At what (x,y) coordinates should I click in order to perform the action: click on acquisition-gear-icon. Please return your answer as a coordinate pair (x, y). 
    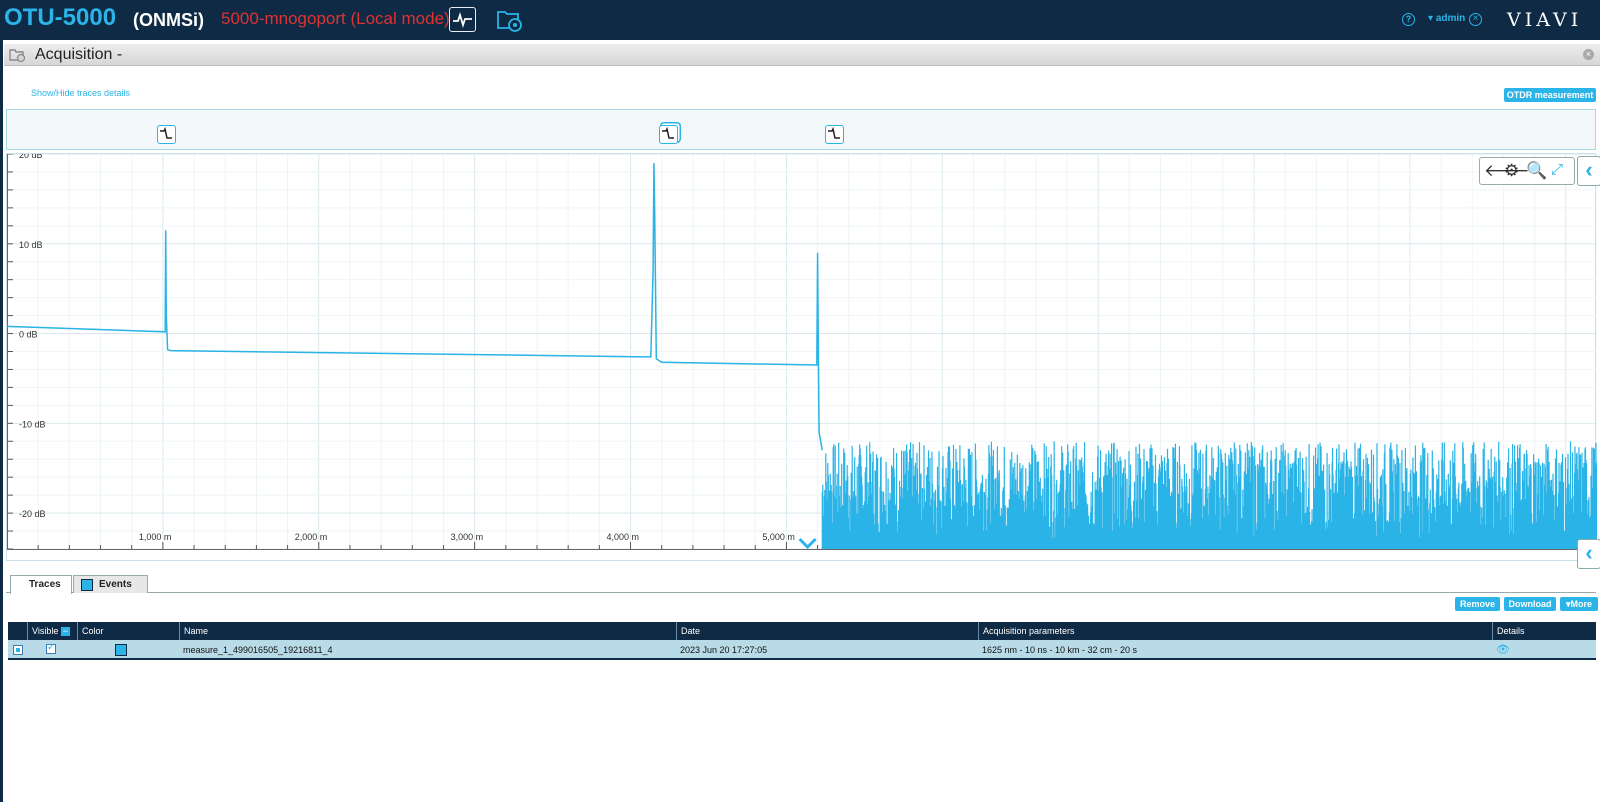
    Looking at the image, I should click on (17, 55).